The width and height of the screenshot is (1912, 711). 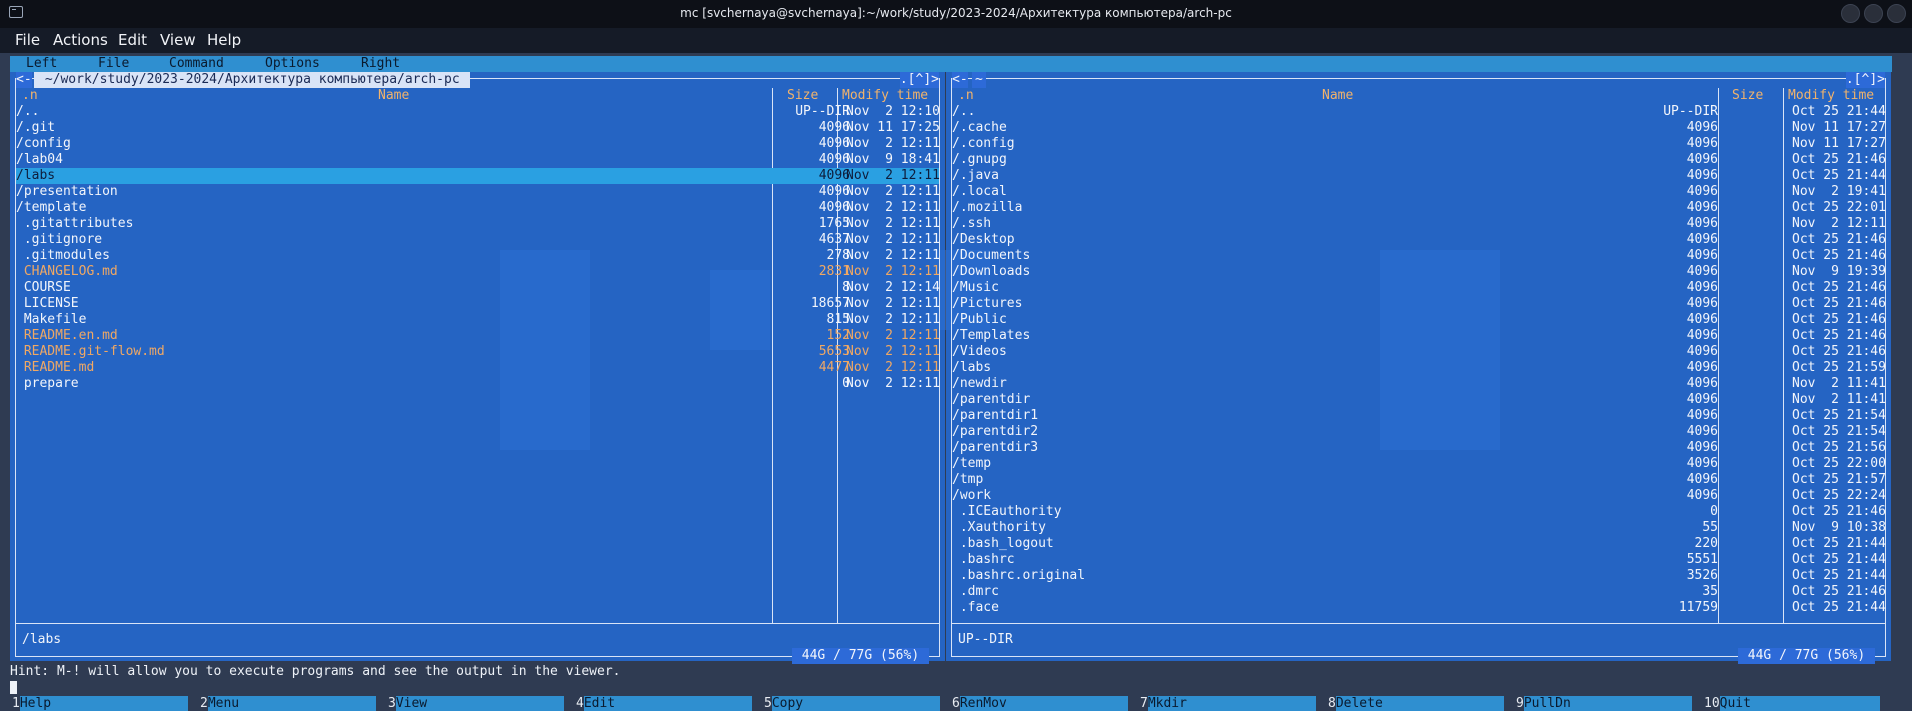 What do you see at coordinates (27, 40) in the screenshot?
I see `menu-file: File` at bounding box center [27, 40].